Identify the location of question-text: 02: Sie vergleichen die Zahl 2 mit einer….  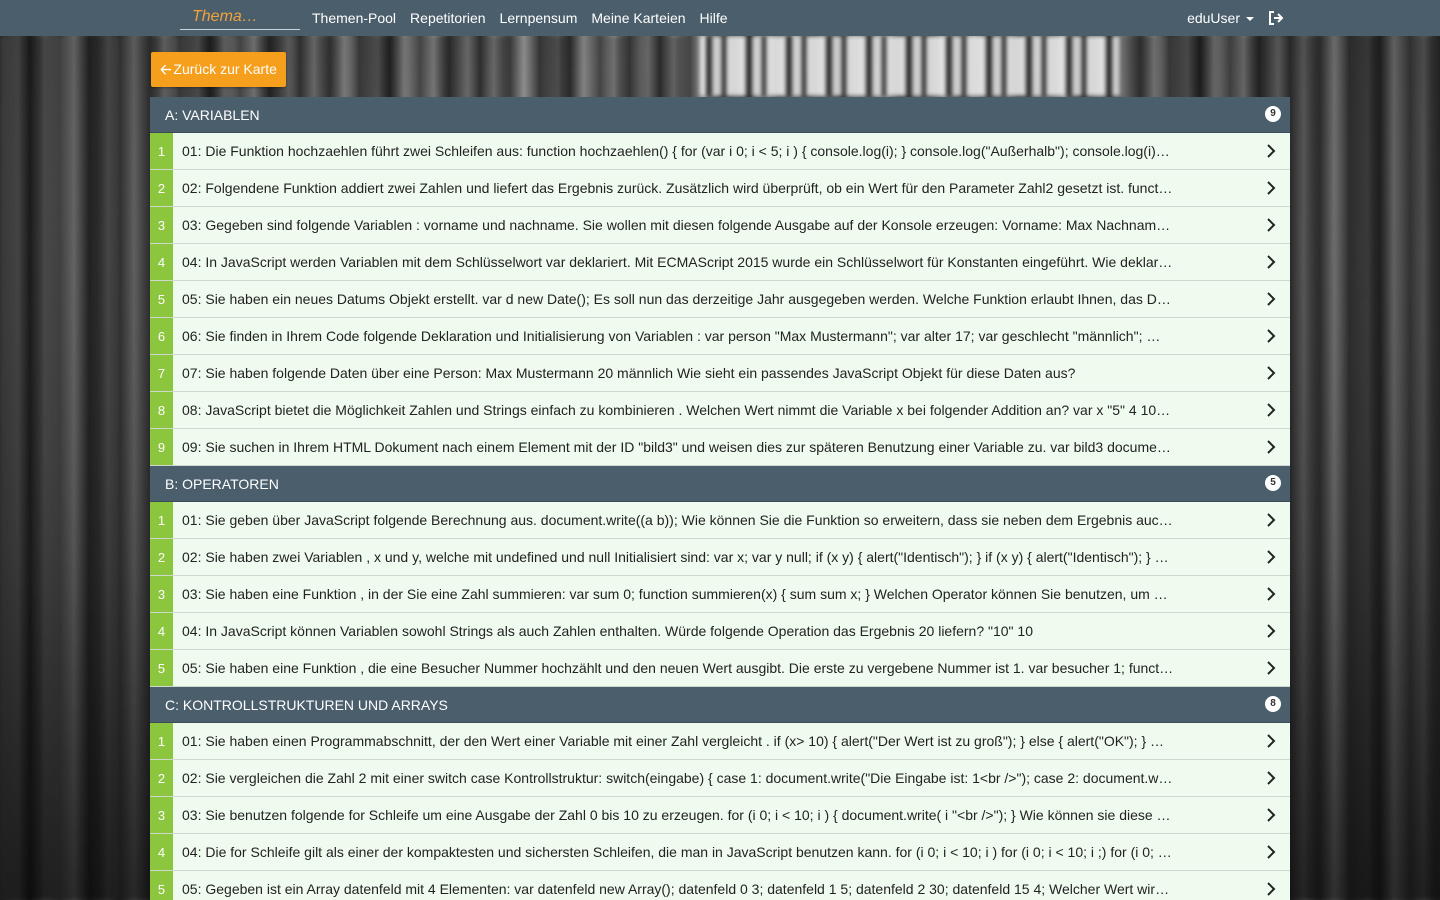
(677, 778).